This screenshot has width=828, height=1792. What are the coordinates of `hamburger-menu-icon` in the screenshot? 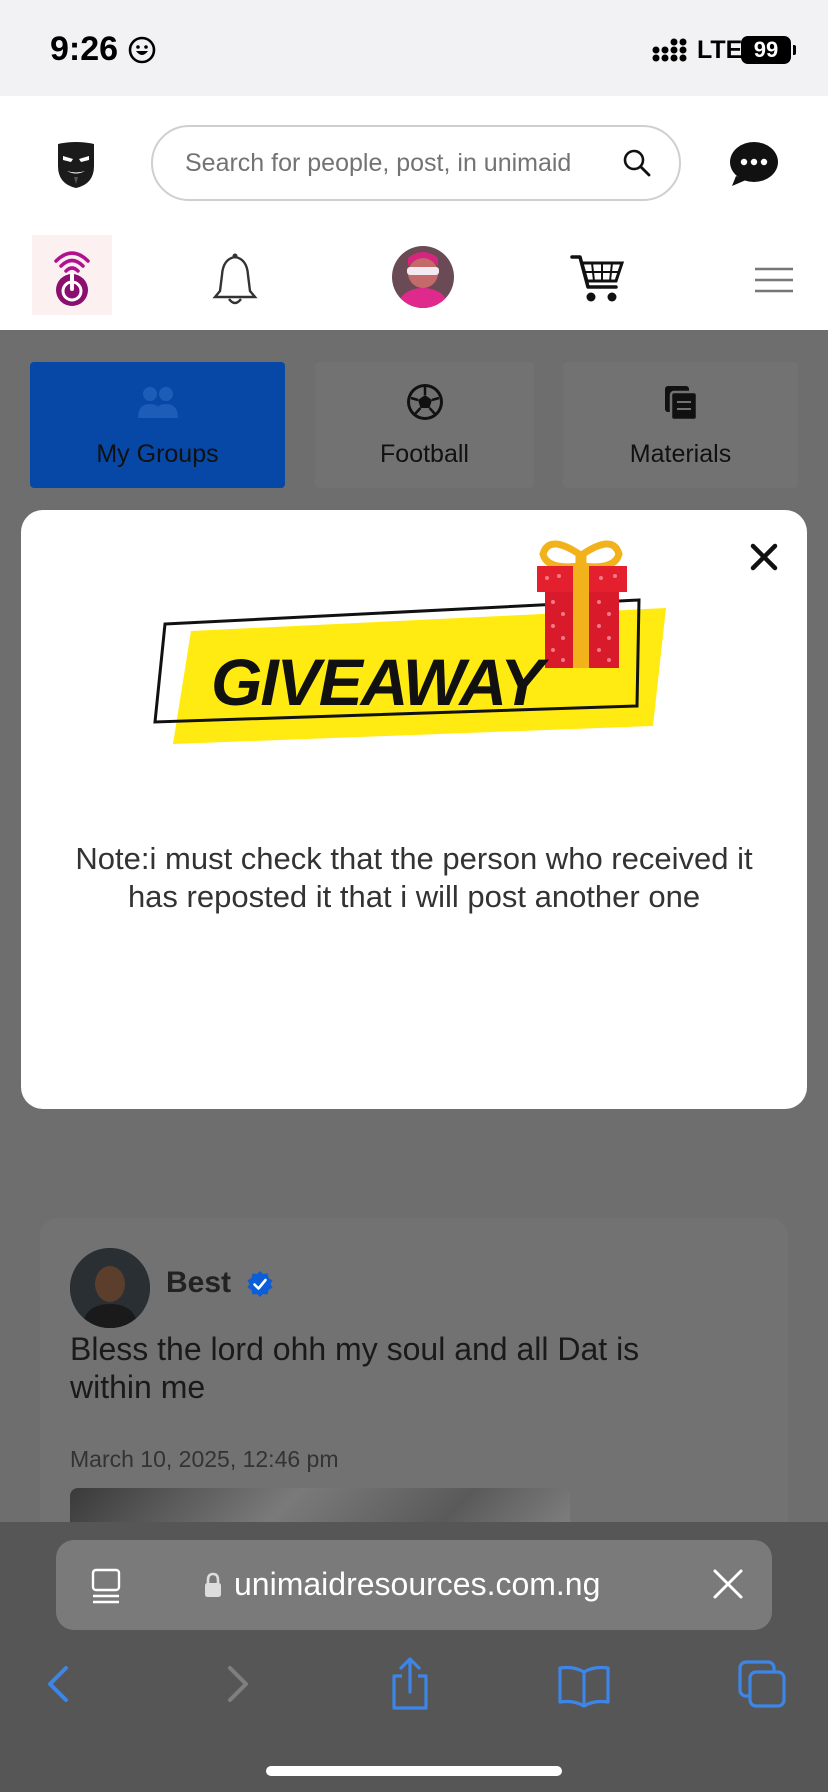 It's located at (774, 280).